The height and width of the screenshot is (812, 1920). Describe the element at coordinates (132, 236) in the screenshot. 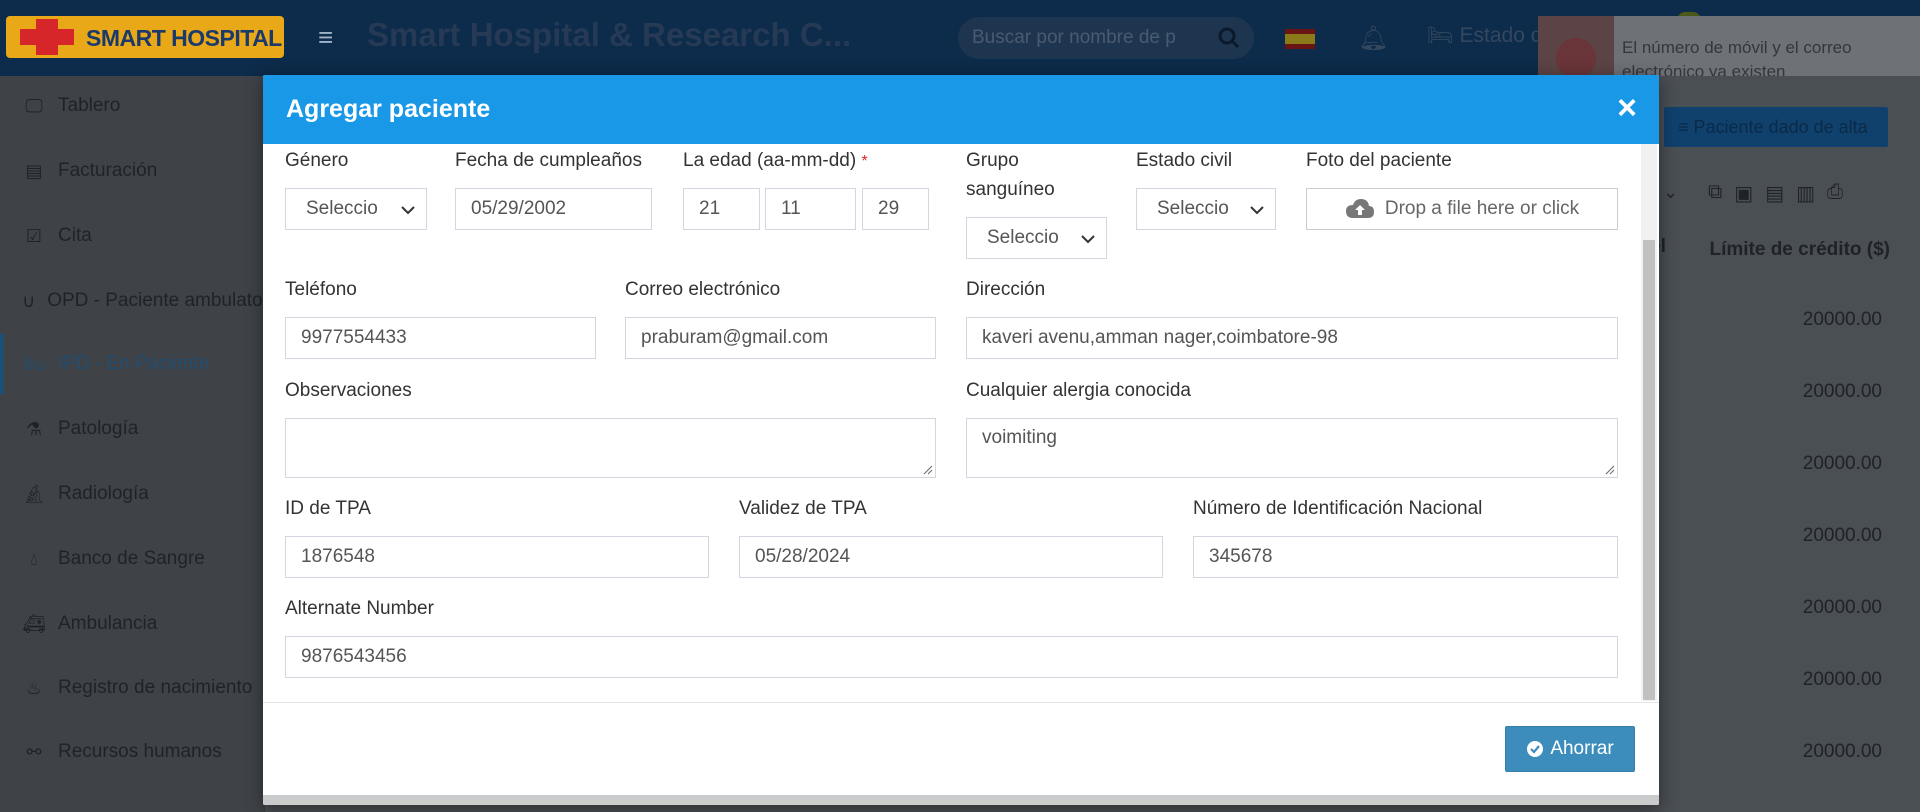

I see `sidebar-item-appointment: ☑ Cita` at that location.